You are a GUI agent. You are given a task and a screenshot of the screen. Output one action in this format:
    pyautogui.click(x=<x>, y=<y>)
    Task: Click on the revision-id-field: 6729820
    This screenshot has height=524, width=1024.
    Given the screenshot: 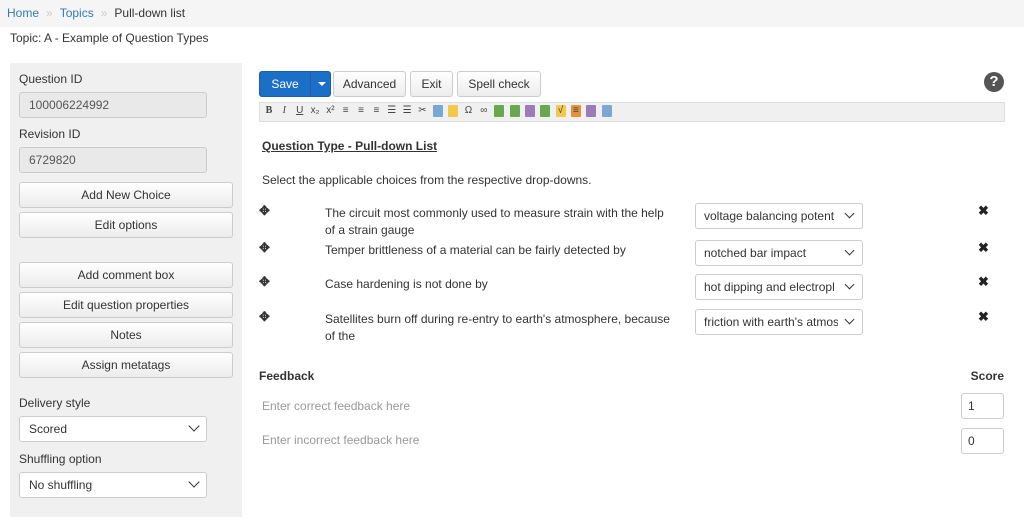 What is the action you would take?
    pyautogui.click(x=113, y=160)
    